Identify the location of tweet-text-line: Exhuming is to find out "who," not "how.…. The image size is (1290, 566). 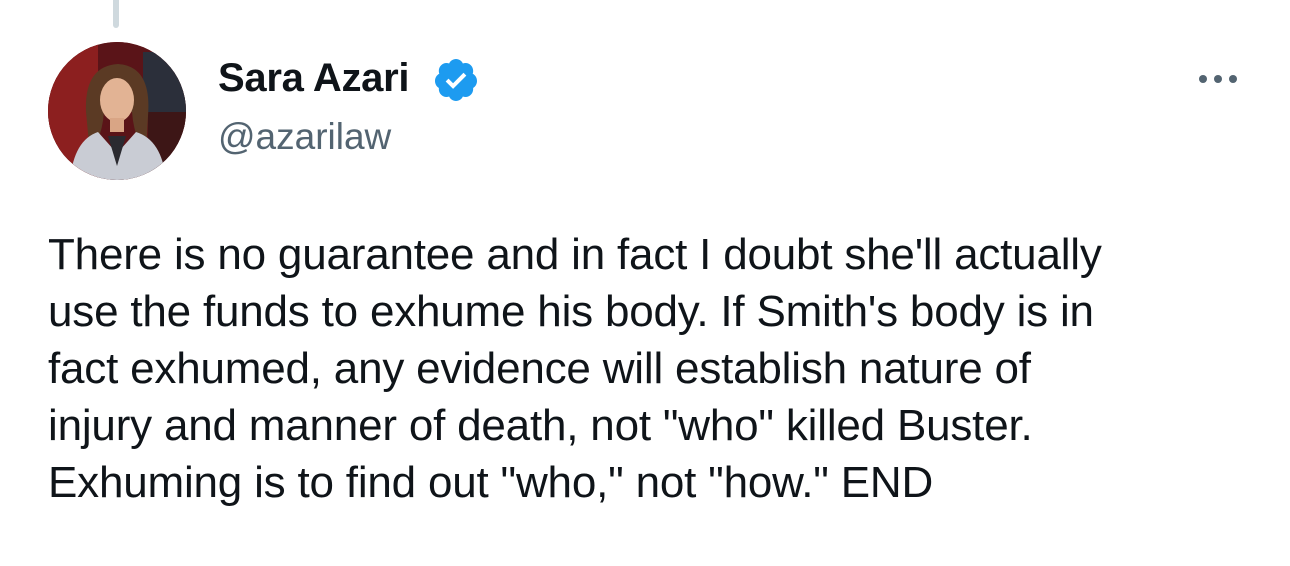
(491, 482).